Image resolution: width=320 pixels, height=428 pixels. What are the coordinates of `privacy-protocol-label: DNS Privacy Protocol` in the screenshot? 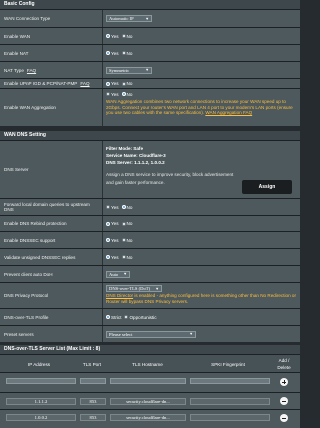 It's located at (26, 295).